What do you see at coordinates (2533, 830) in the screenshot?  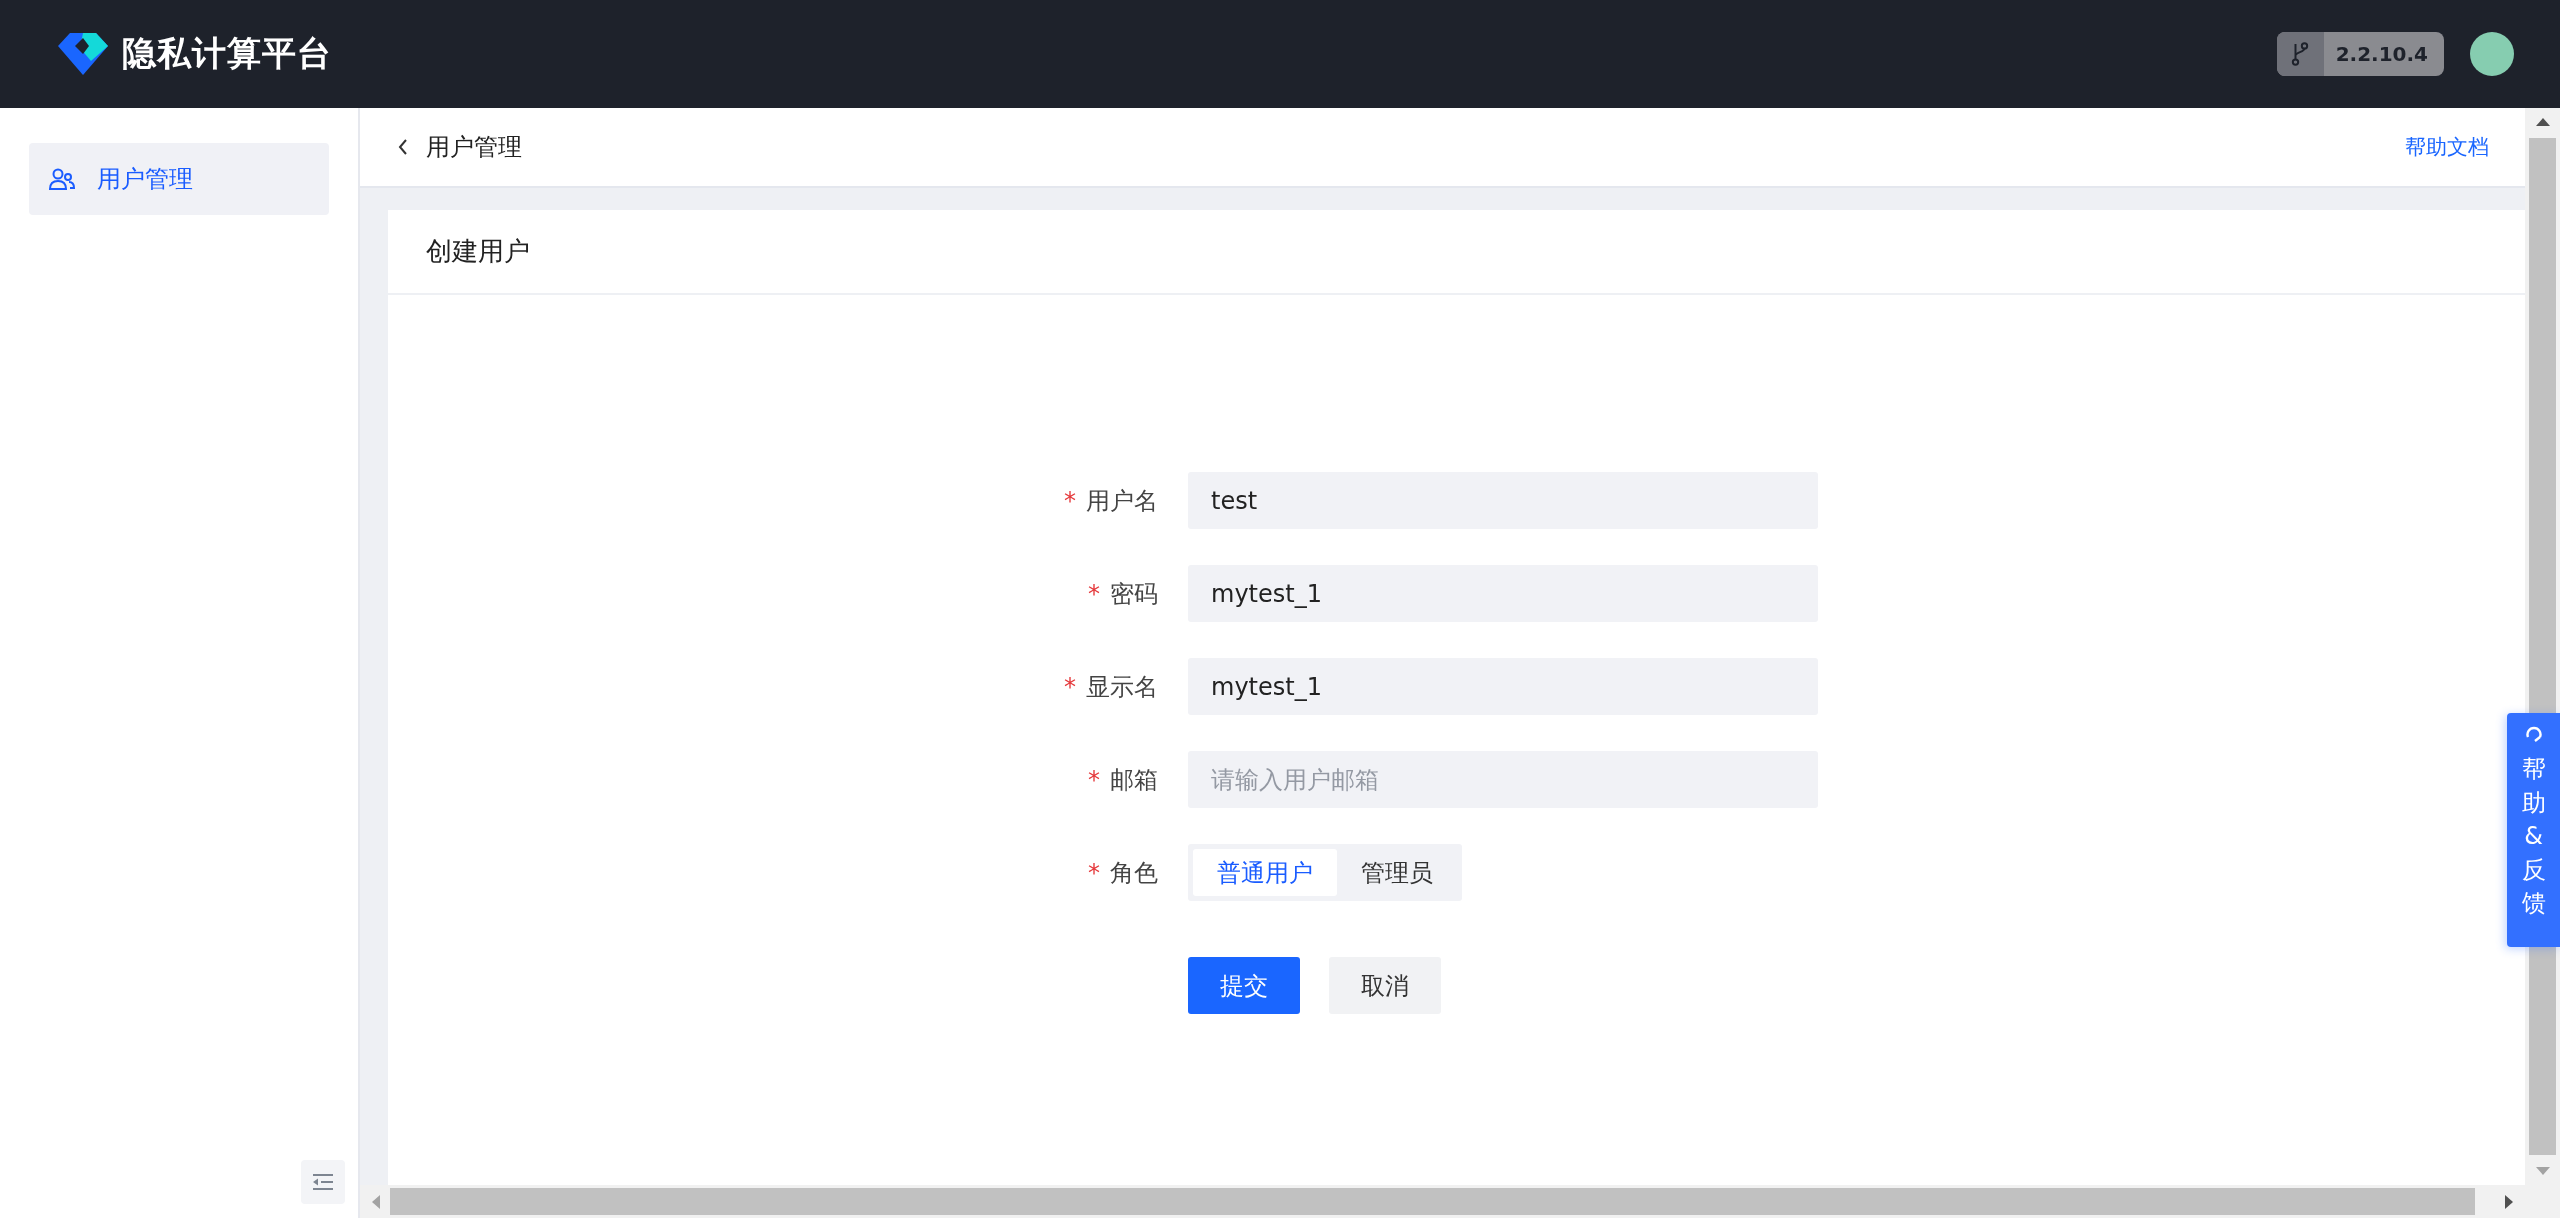 I see `help-feedback-menu: 帮助&反馈` at bounding box center [2533, 830].